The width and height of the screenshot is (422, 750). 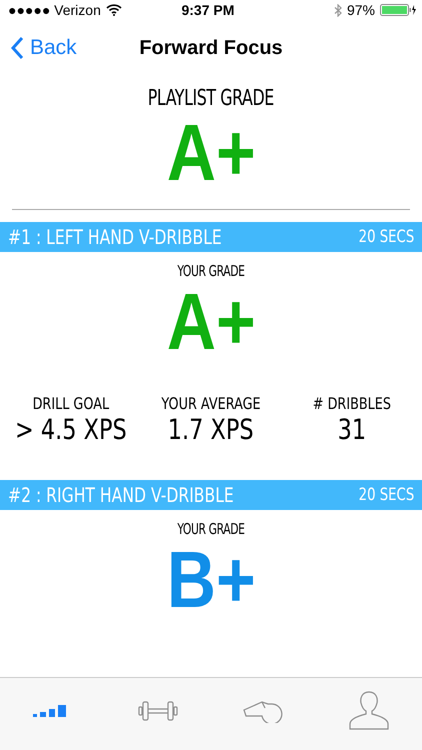 What do you see at coordinates (211, 403) in the screenshot?
I see `stat-label: YOUR AVERAGE` at bounding box center [211, 403].